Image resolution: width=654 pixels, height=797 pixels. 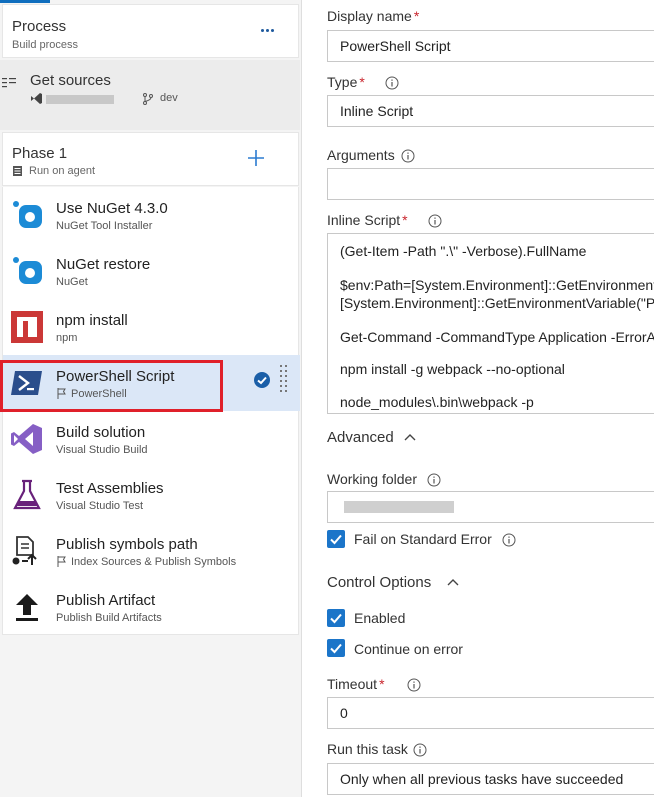 I want to click on agent-icon, so click(x=17, y=171).